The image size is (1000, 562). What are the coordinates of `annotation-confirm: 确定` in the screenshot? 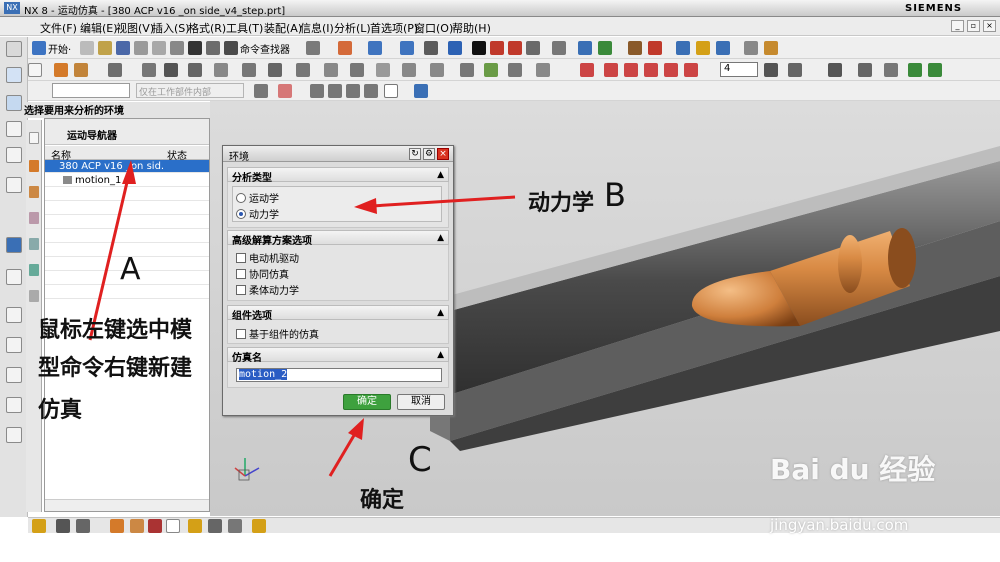 It's located at (382, 500).